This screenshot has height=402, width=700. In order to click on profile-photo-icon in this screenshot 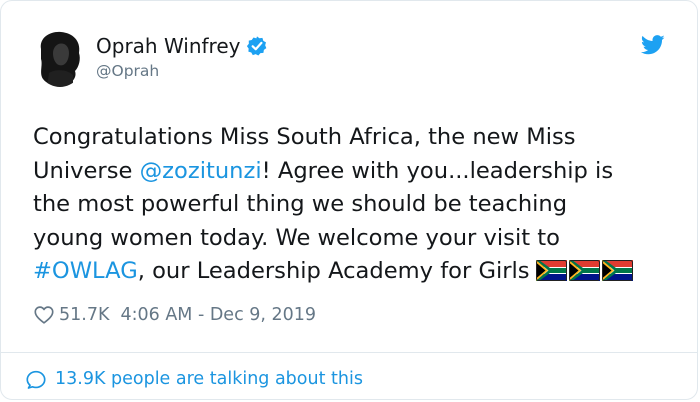, I will do `click(60, 58)`.